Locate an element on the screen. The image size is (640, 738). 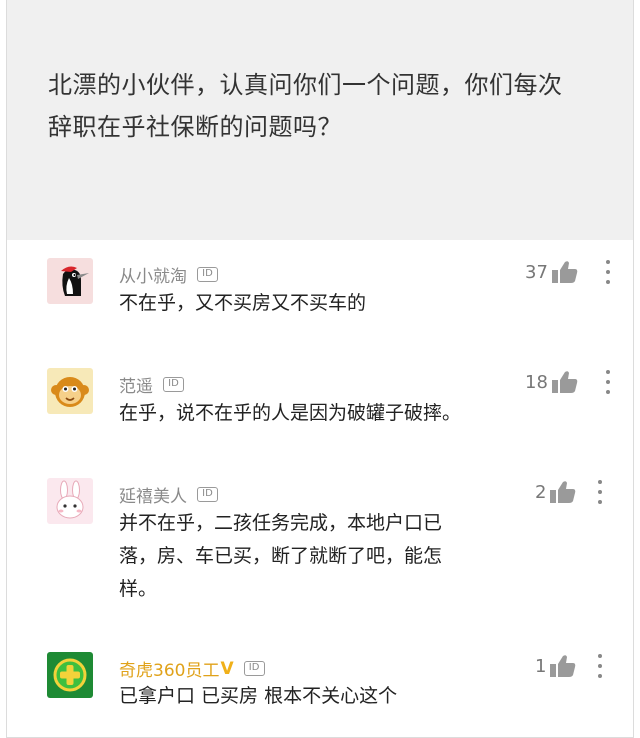
monkey-avatar-icon is located at coordinates (70, 391).